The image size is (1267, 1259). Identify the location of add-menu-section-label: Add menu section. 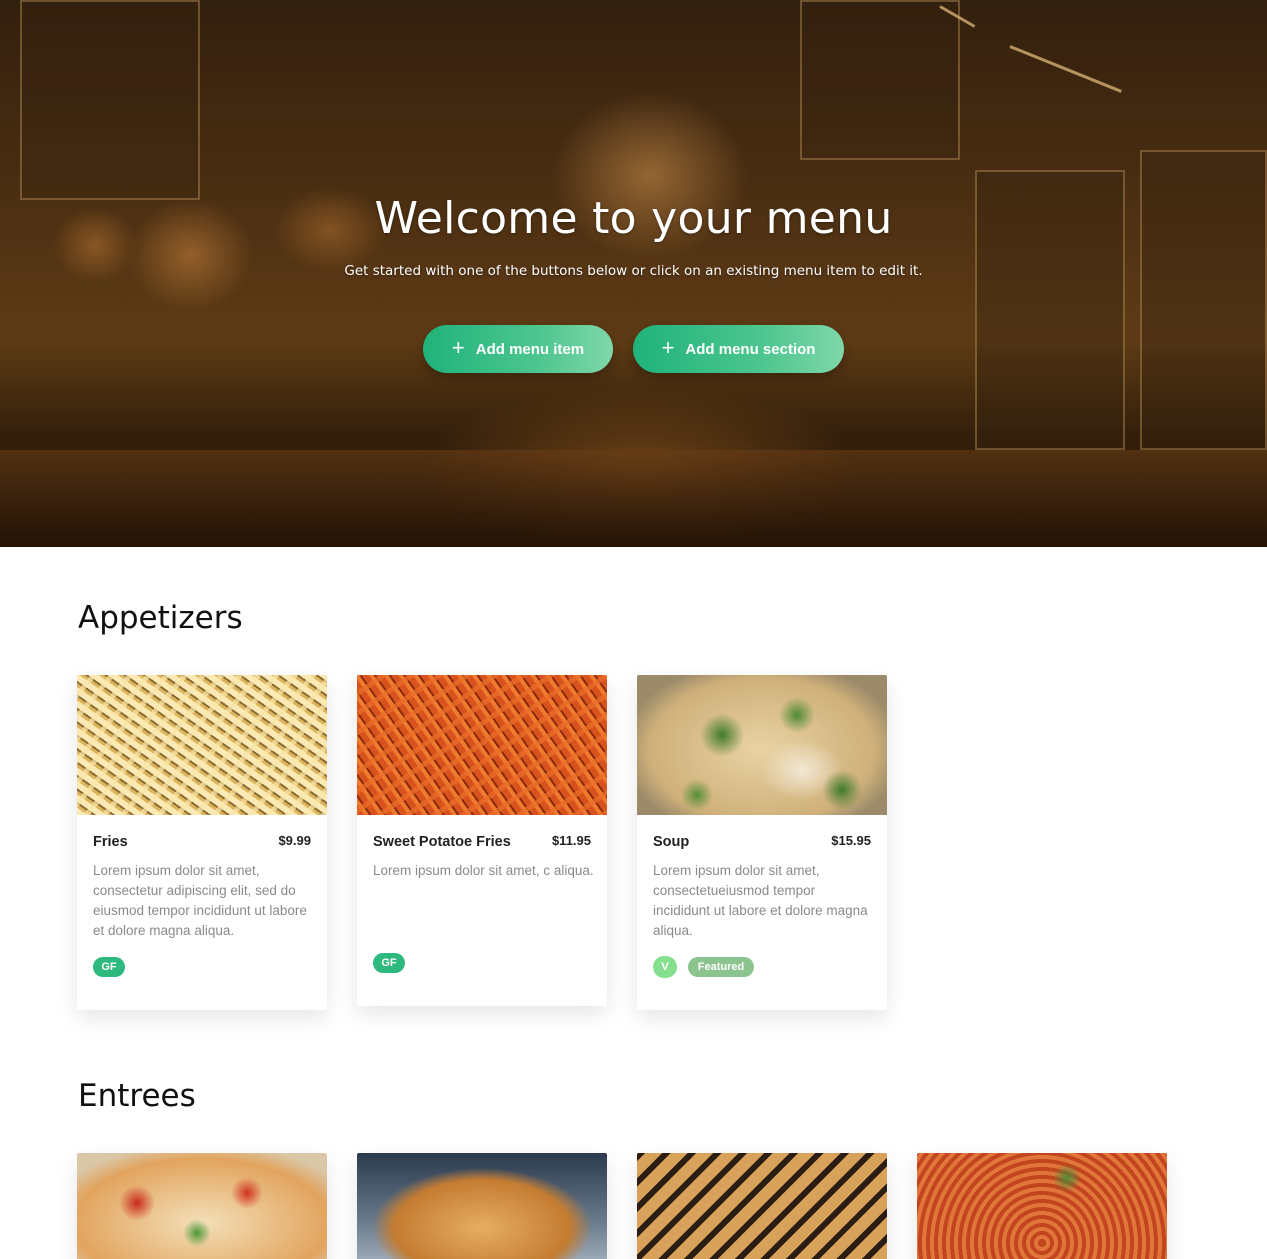
(750, 349).